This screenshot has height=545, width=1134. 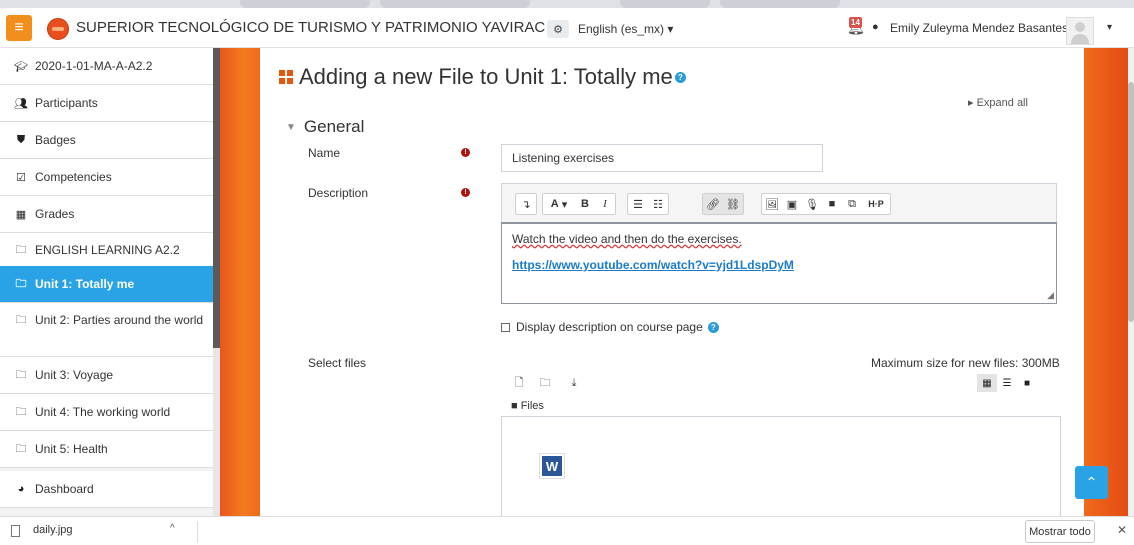 I want to click on menu-toggle-button: ≡, so click(x=19, y=28).